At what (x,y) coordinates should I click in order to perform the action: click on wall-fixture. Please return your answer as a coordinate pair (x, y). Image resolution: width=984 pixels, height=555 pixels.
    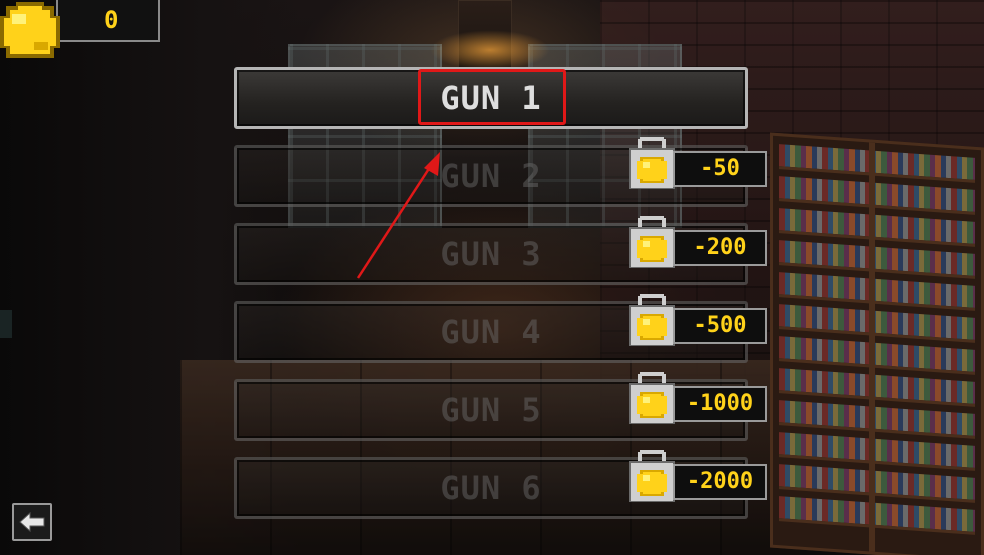
    Looking at the image, I should click on (6, 324).